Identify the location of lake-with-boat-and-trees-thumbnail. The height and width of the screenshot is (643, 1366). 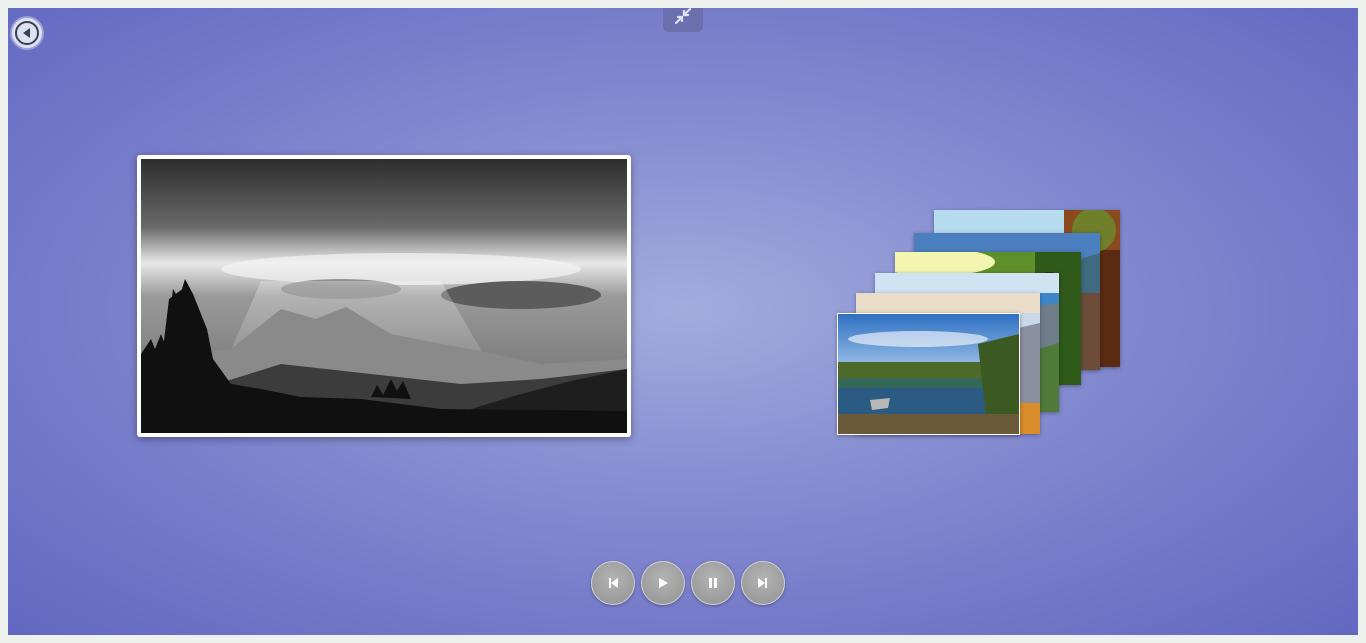
(928, 374).